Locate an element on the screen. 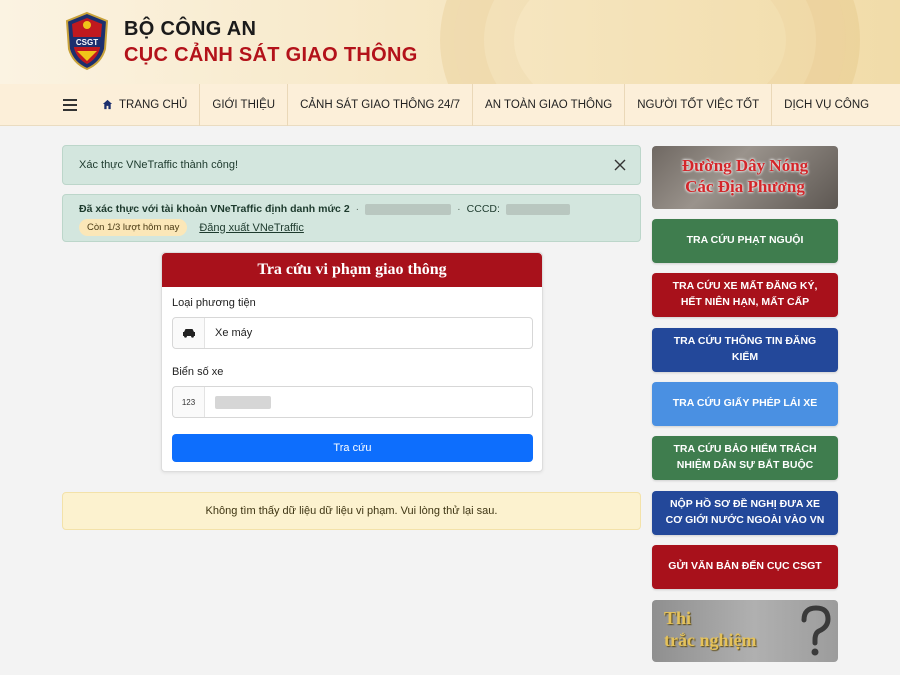  redacted-account-name is located at coordinates (408, 209).